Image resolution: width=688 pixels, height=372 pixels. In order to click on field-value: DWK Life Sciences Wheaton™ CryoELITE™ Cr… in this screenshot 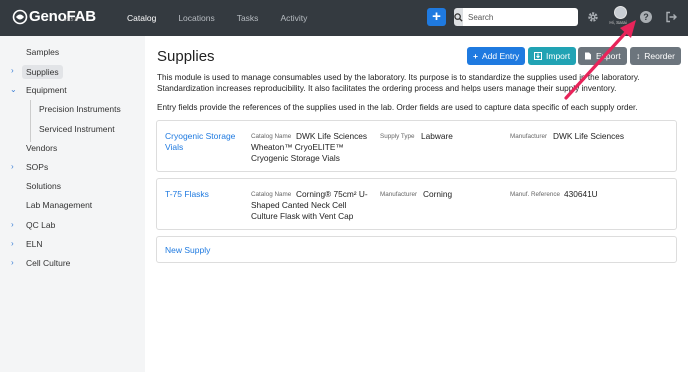, I will do `click(309, 147)`.